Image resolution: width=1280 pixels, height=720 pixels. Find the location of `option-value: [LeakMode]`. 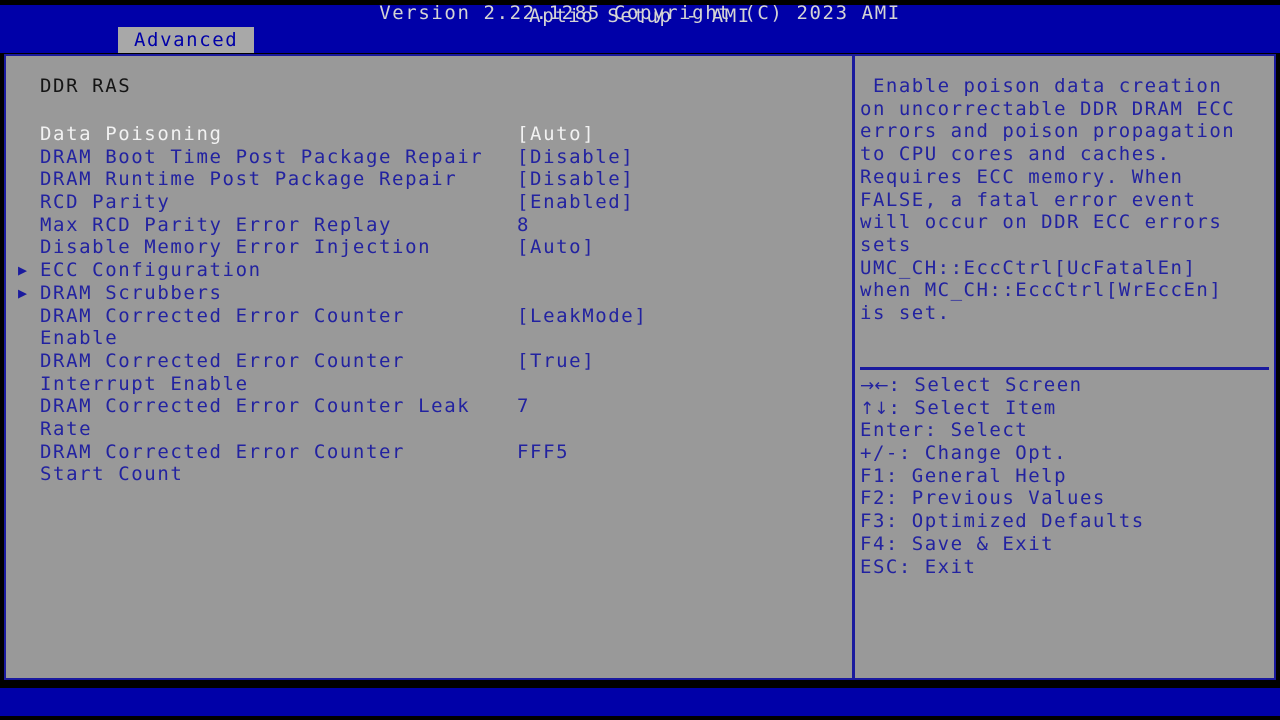

option-value: [LeakMode] is located at coordinates (582, 316).